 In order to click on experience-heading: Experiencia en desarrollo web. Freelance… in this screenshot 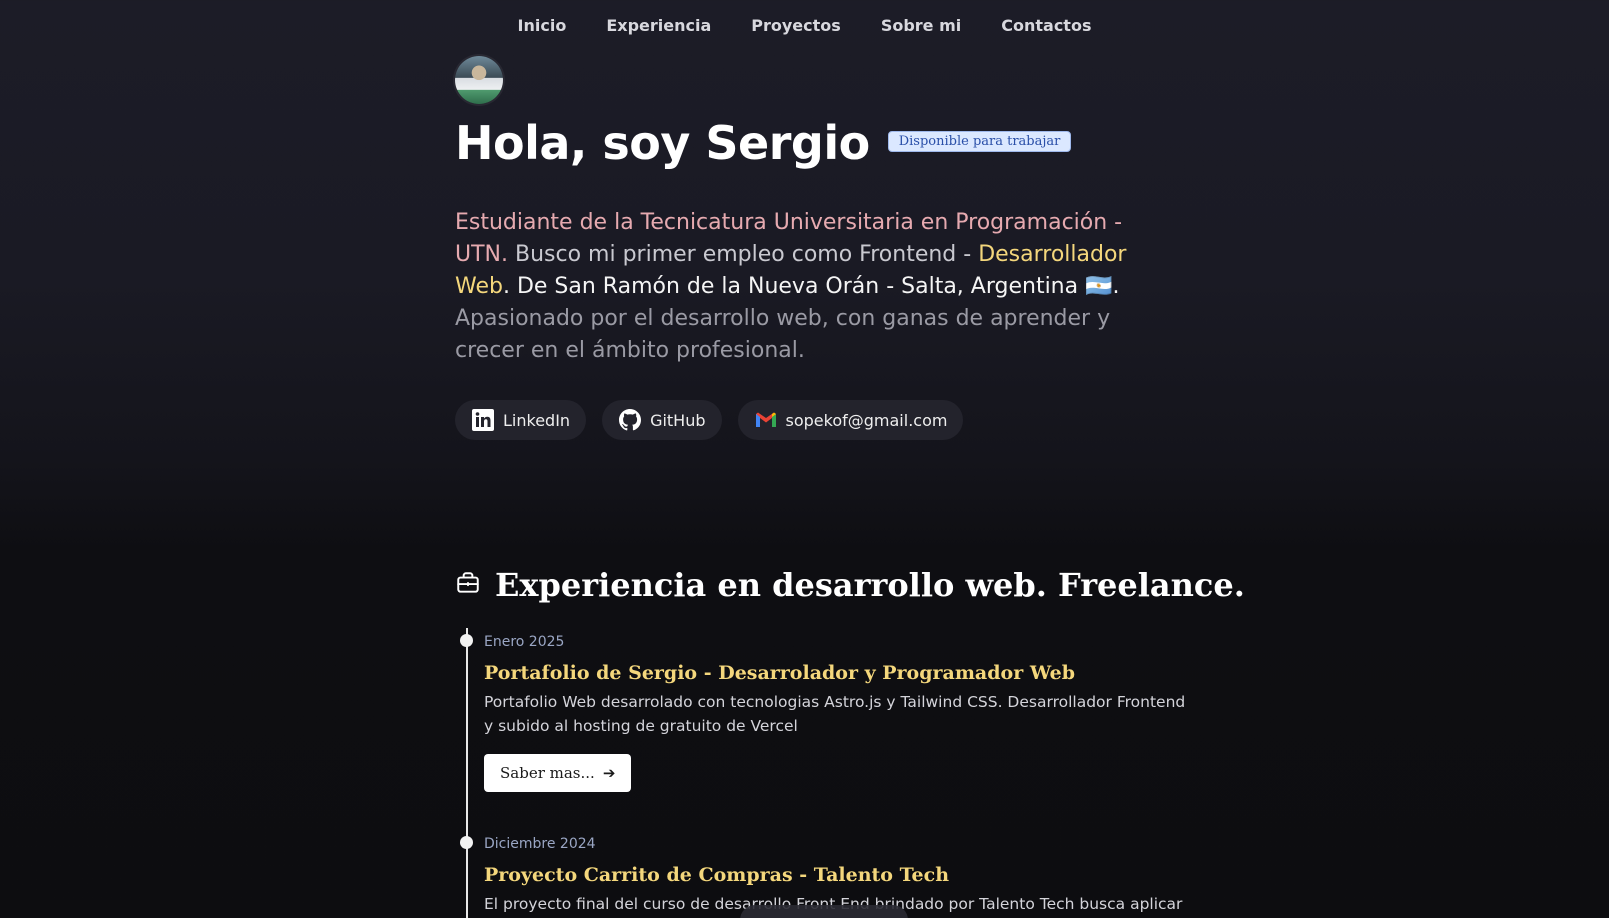, I will do `click(850, 585)`.